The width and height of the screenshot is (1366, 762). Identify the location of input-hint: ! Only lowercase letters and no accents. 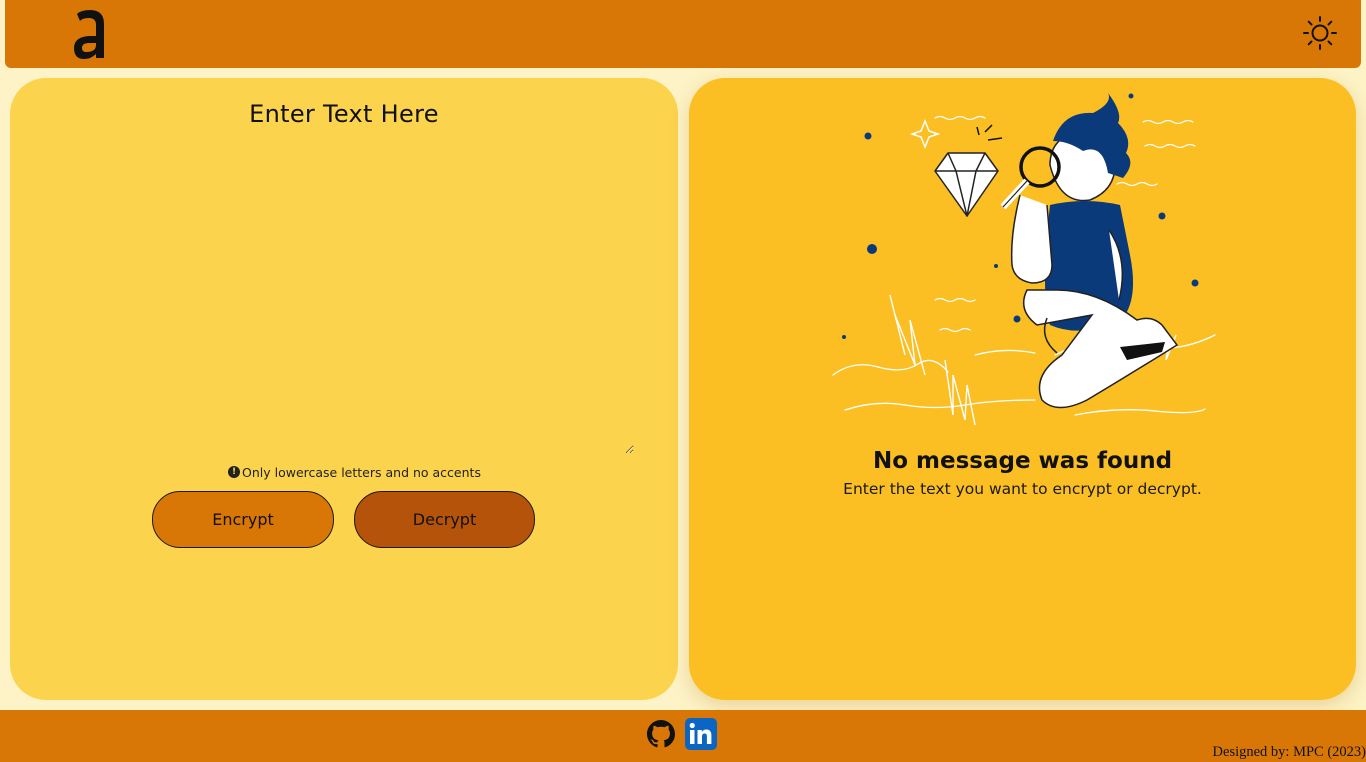
(354, 472).